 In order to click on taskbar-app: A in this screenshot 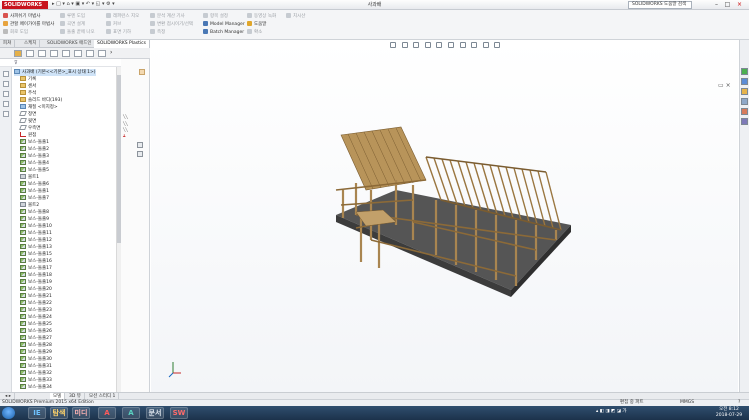, I will do `click(107, 413)`.